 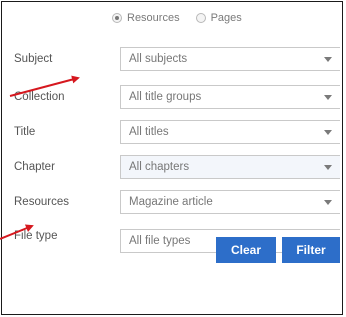 I want to click on collection-label: Collection, so click(x=39, y=97).